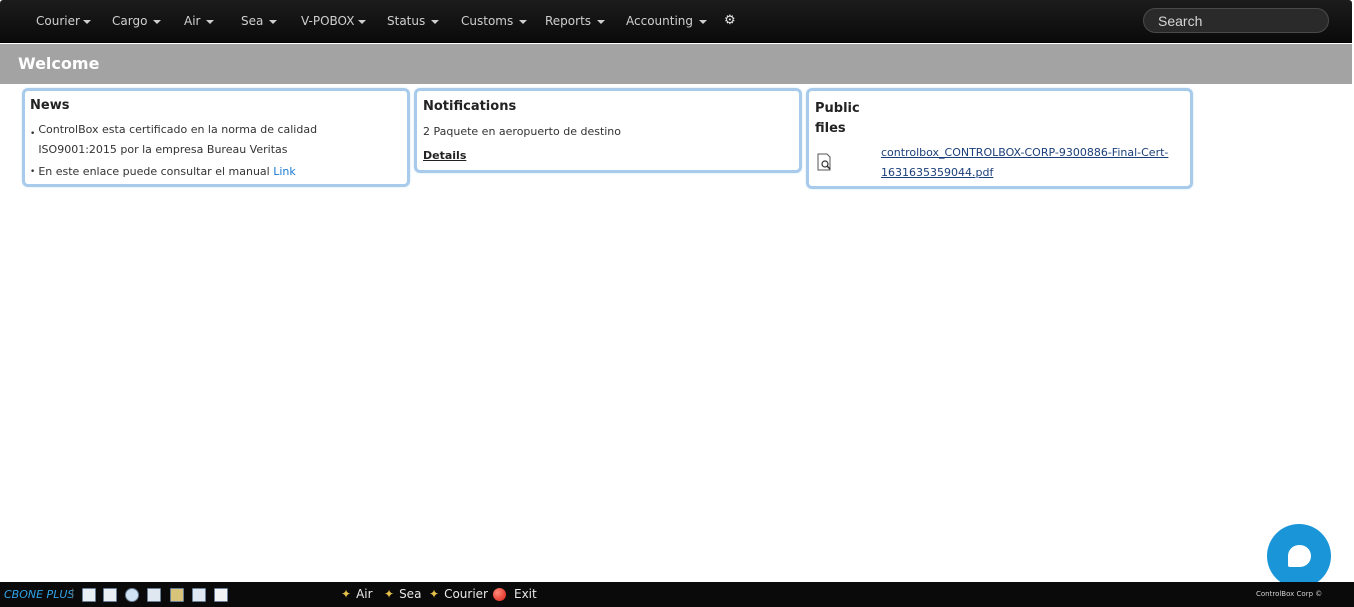 The height and width of the screenshot is (607, 1354). Describe the element at coordinates (357, 594) in the screenshot. I see `quick-air: ✦ Air` at that location.